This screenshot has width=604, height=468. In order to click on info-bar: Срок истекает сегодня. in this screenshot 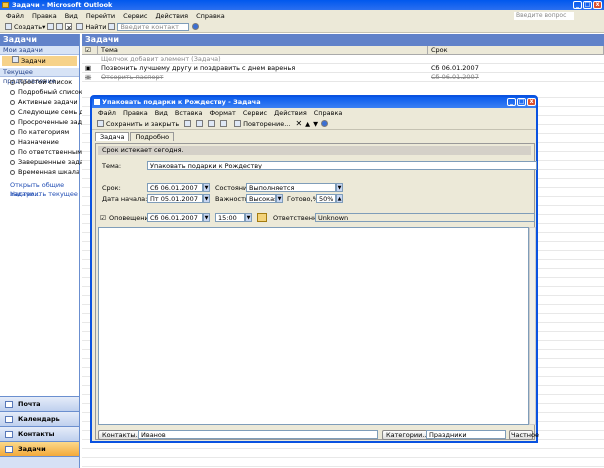, I will do `click(314, 150)`.